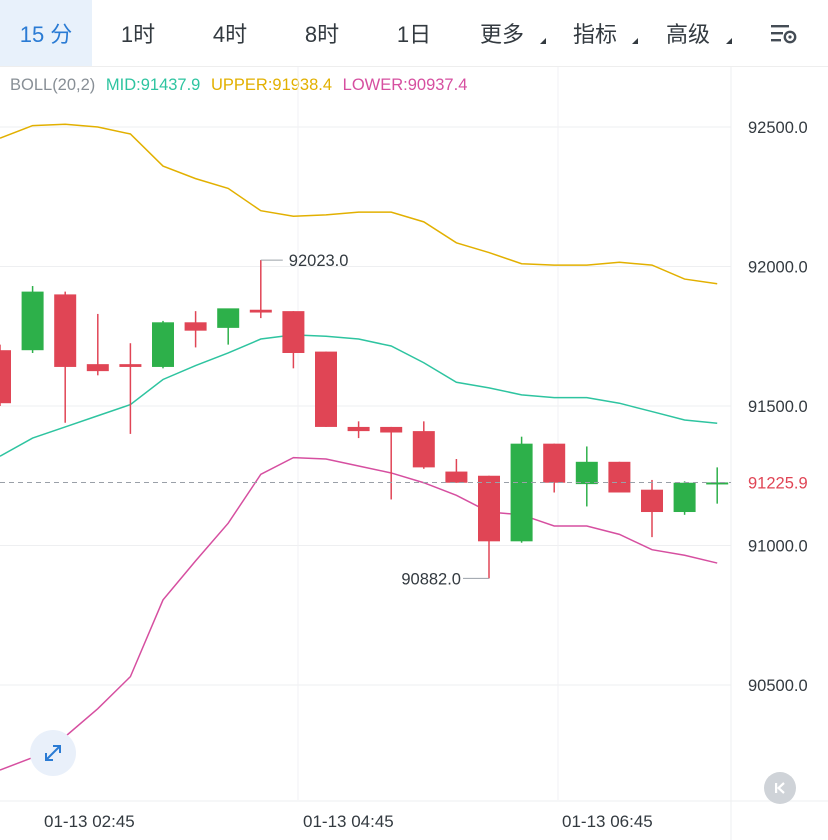 Image resolution: width=828 pixels, height=840 pixels. I want to click on expand-icon, so click(53, 753).